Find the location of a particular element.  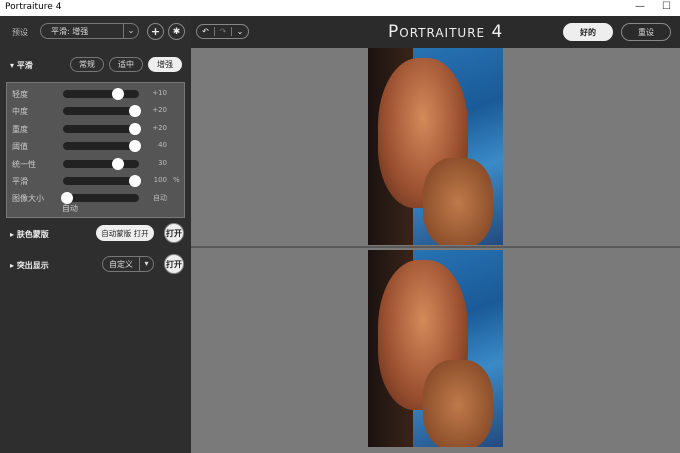

slider-value: +10 is located at coordinates (159, 93).